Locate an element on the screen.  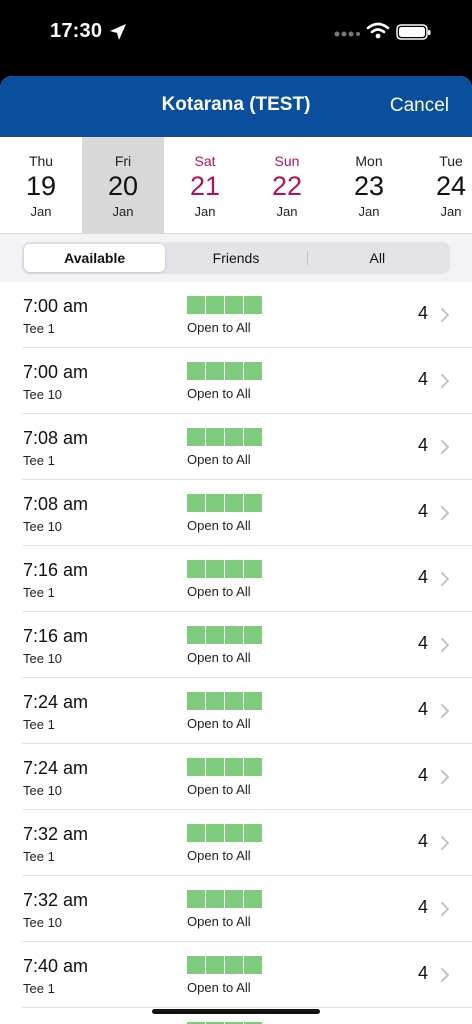
tee-time: 7:40 am is located at coordinates (56, 966).